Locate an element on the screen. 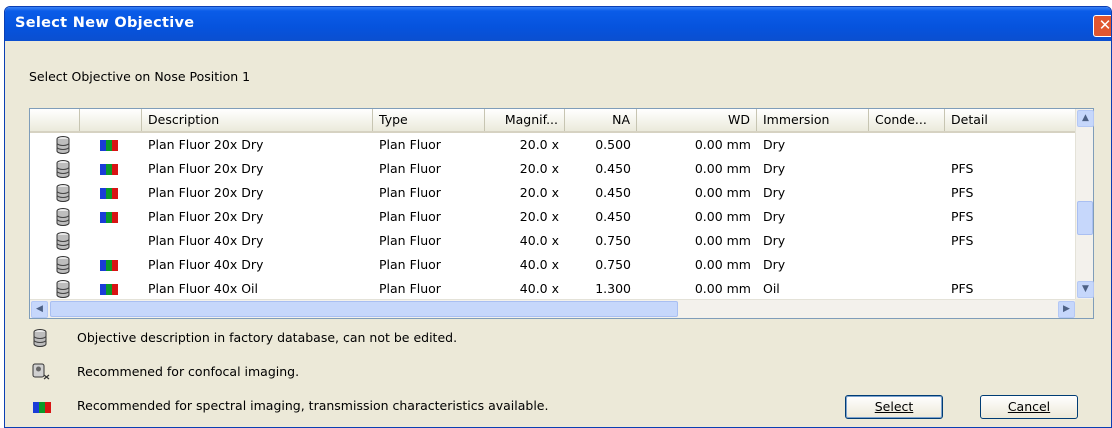  nose-position-label: Select Objective on Nose Position 1 is located at coordinates (140, 76).